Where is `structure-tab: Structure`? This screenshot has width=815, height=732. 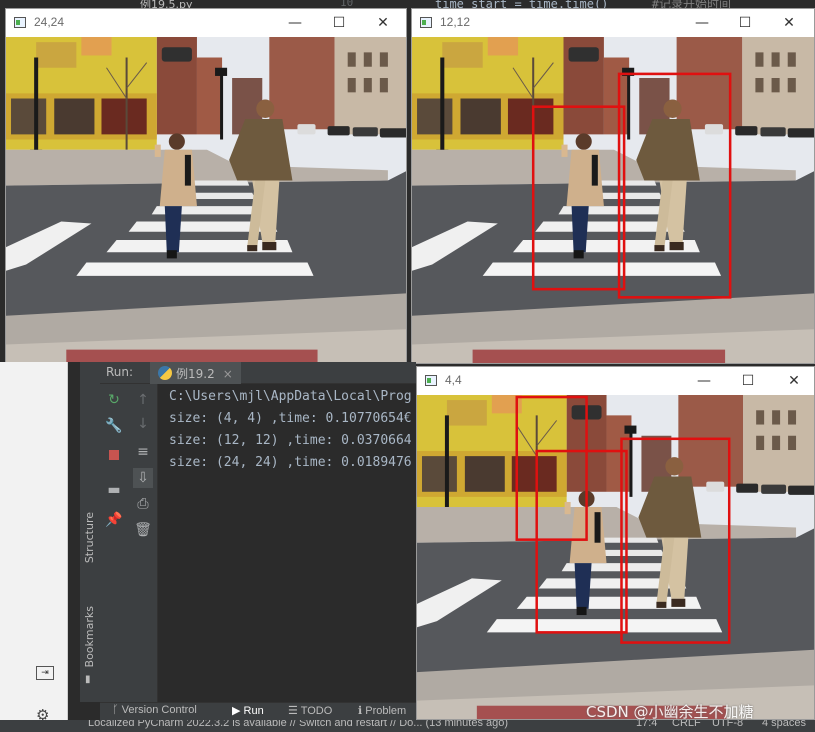 structure-tab: Structure is located at coordinates (89, 537).